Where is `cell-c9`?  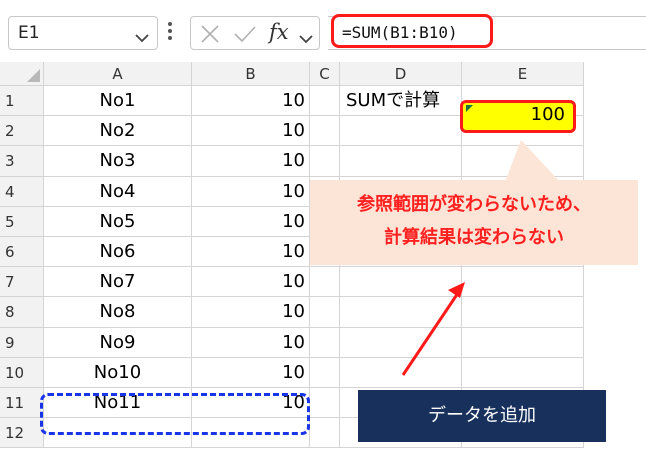 cell-c9 is located at coordinates (325, 342).